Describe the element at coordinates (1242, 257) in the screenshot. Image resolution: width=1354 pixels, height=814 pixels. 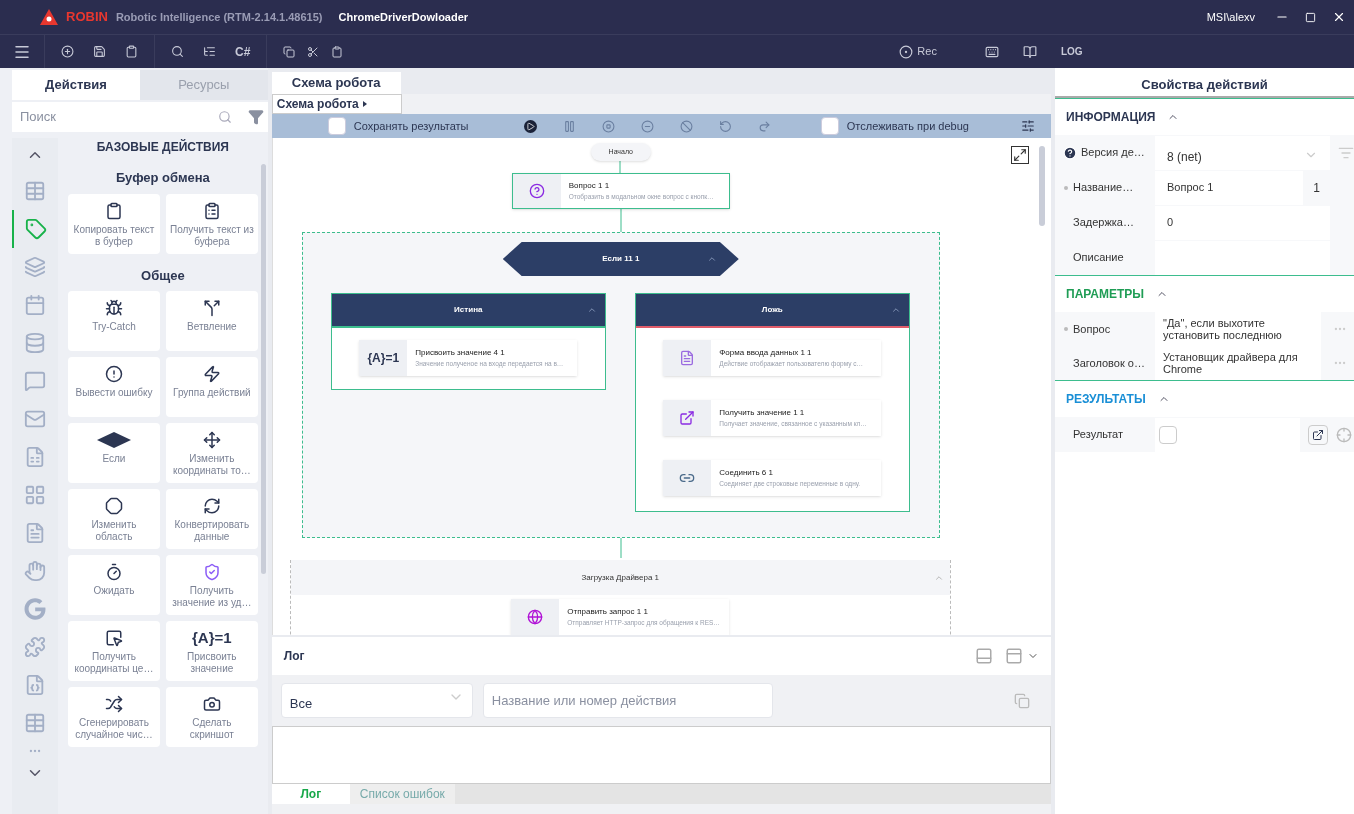
I see `property-value` at that location.